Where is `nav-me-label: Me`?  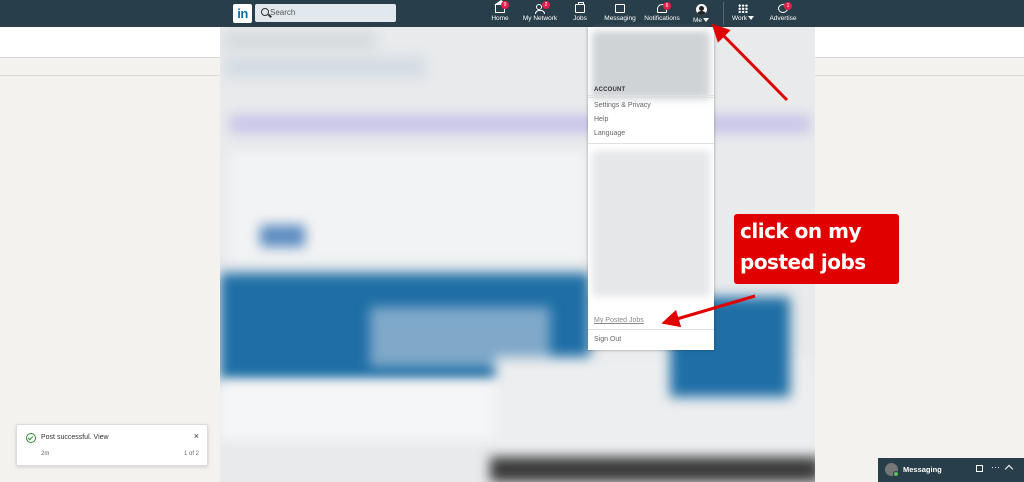
nav-me-label: Me is located at coordinates (697, 20).